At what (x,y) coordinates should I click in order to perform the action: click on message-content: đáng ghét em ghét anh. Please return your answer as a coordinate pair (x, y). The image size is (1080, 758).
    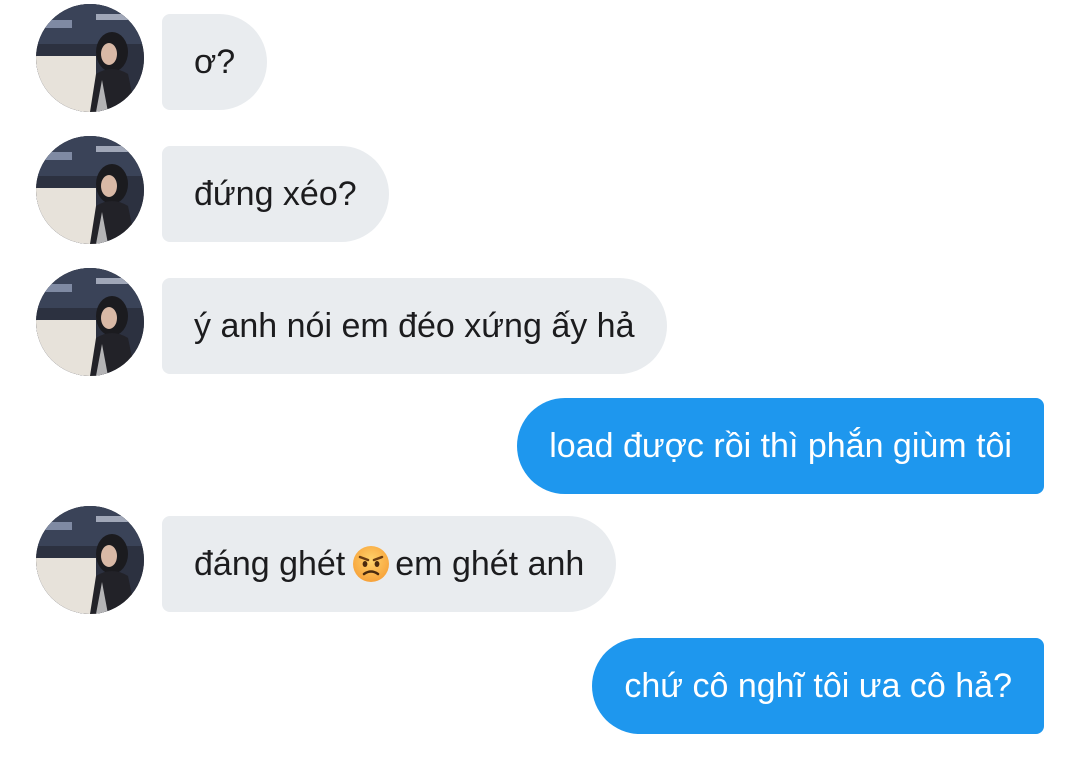
    Looking at the image, I should click on (389, 564).